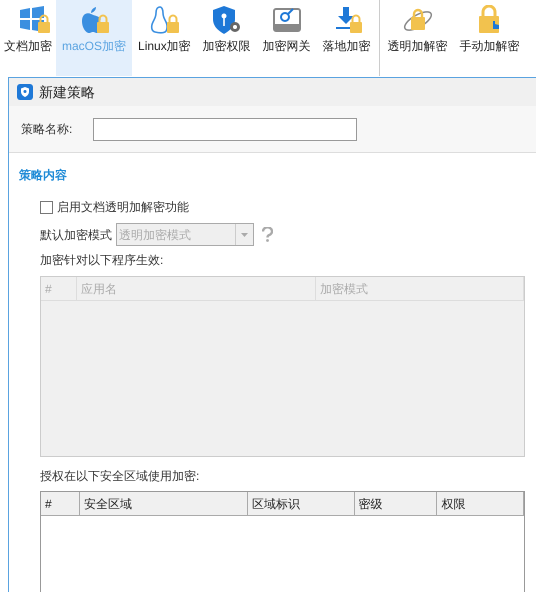  What do you see at coordinates (120, 476) in the screenshot?
I see `table-caption: 授权在以下安全区域使用加密:` at bounding box center [120, 476].